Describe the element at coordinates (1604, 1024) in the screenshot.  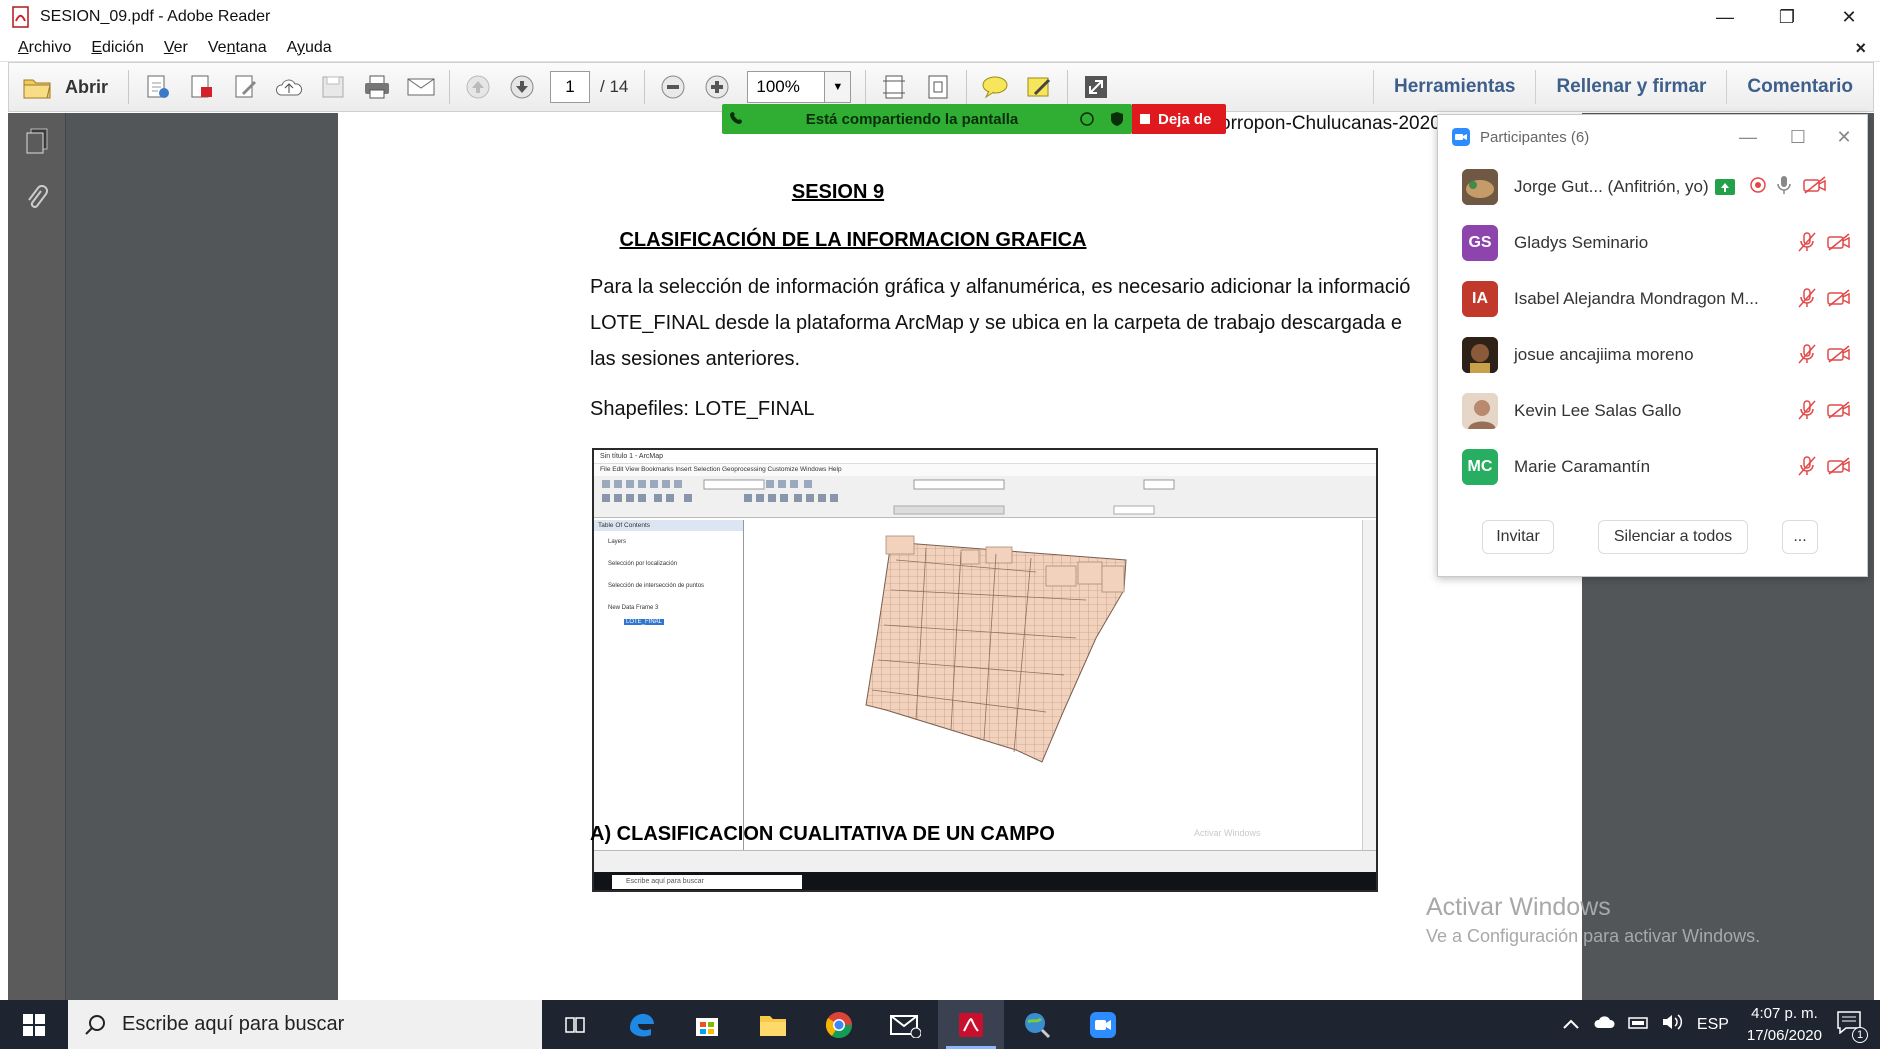
I see `cloud-sync-icon` at that location.